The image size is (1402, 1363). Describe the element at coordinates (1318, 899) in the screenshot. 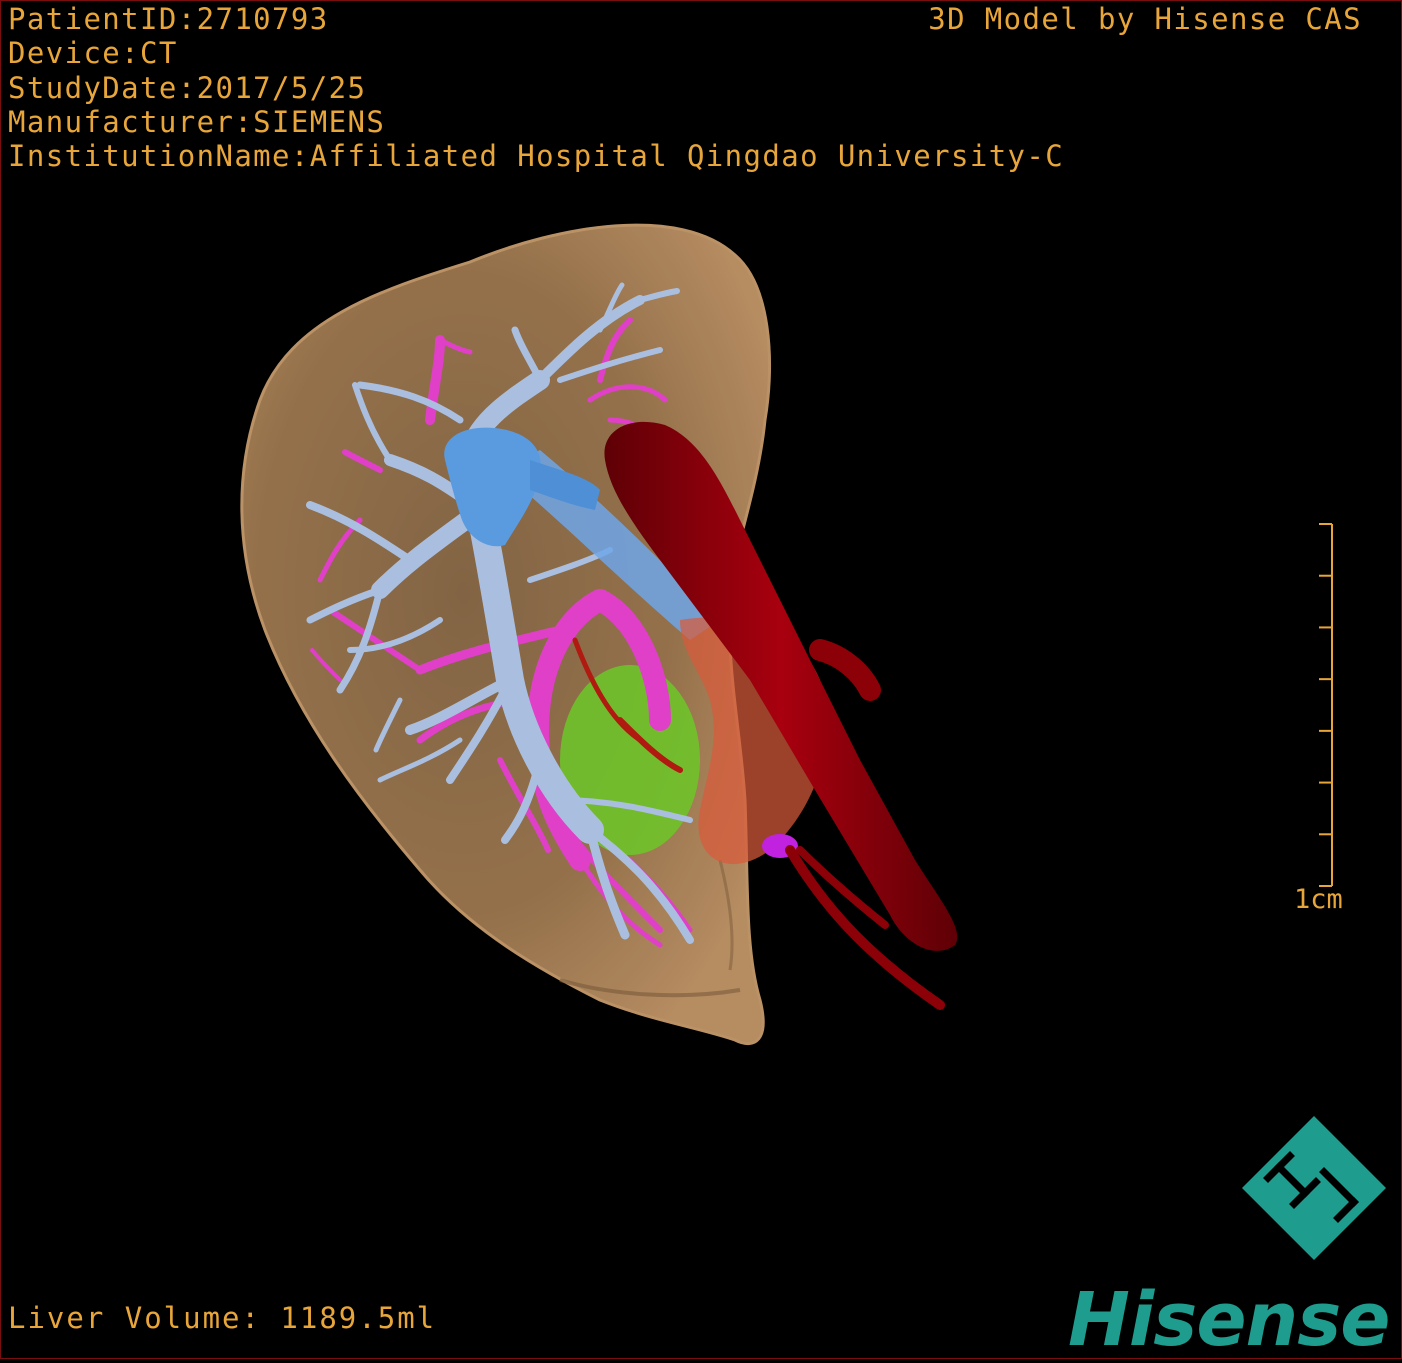

I see `scale-bar-label: 1cm` at that location.